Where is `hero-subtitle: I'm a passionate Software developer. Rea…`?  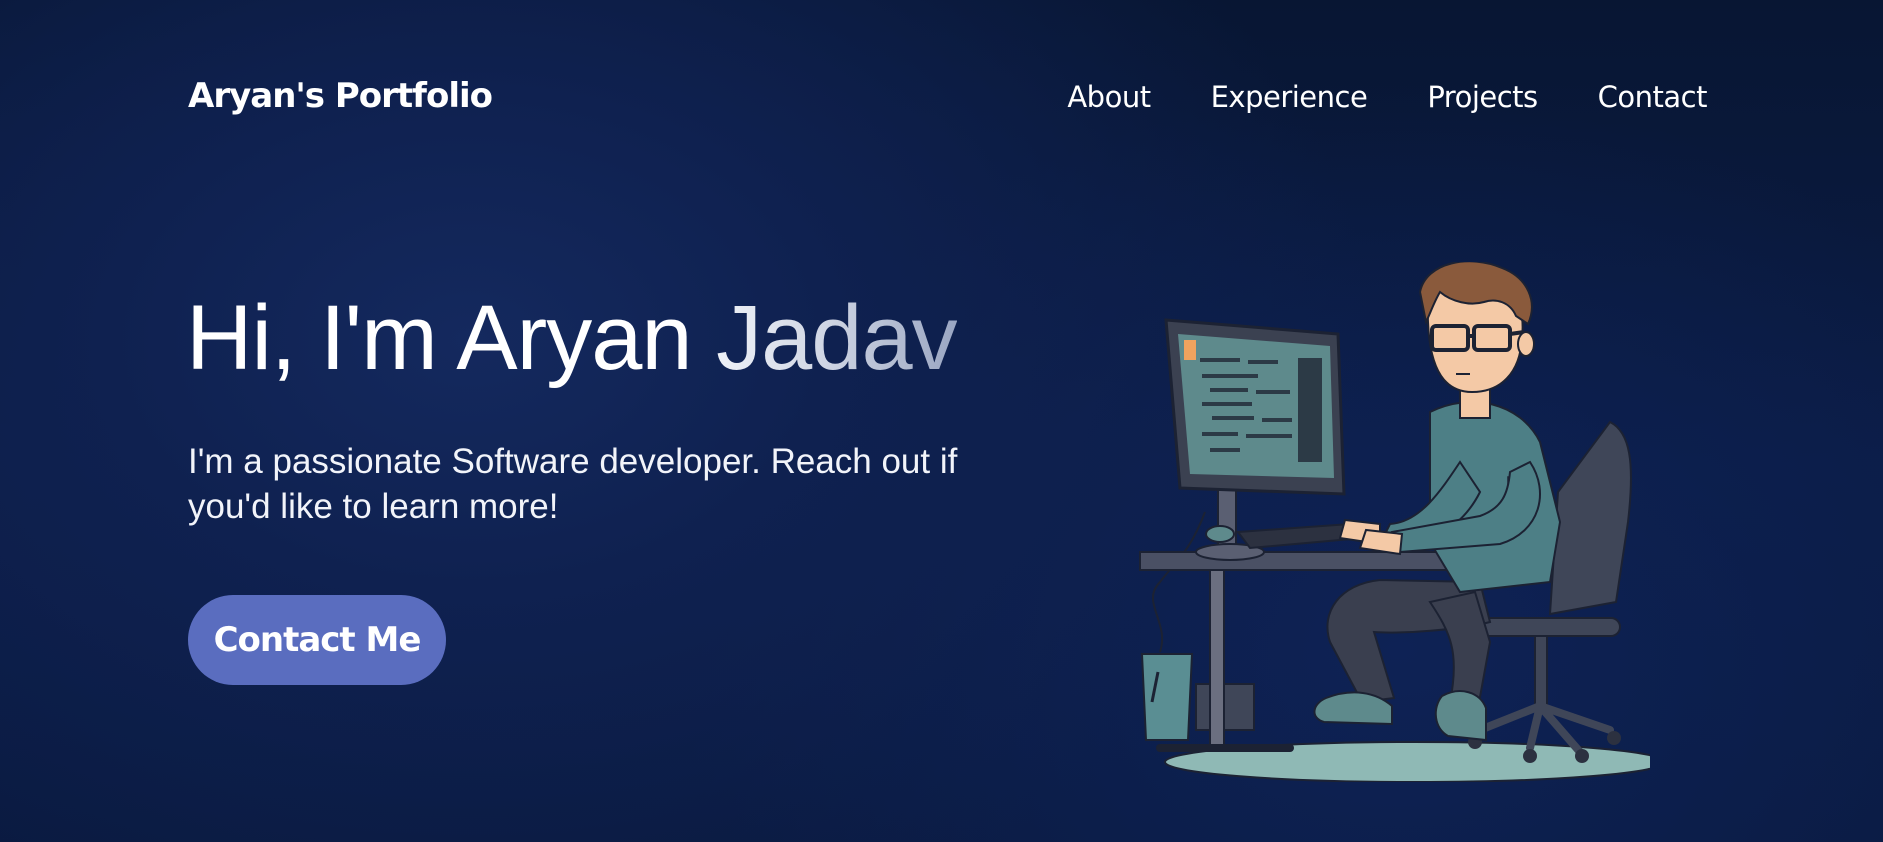
hero-subtitle: I'm a passionate Software developer. Rea… is located at coordinates (573, 484).